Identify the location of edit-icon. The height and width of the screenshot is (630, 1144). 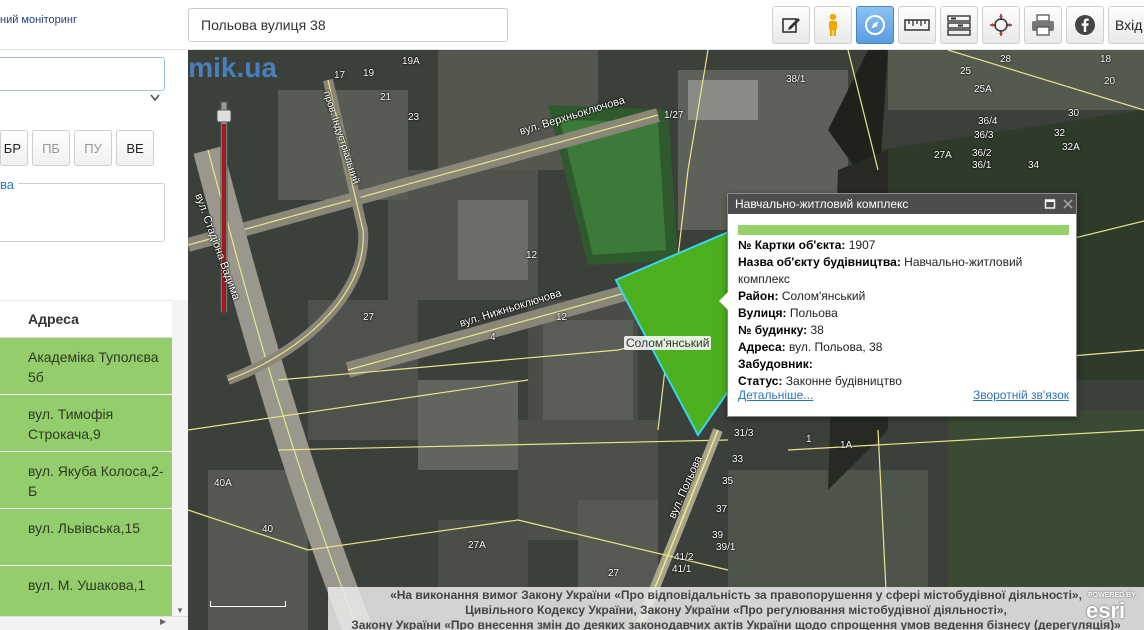
(791, 25).